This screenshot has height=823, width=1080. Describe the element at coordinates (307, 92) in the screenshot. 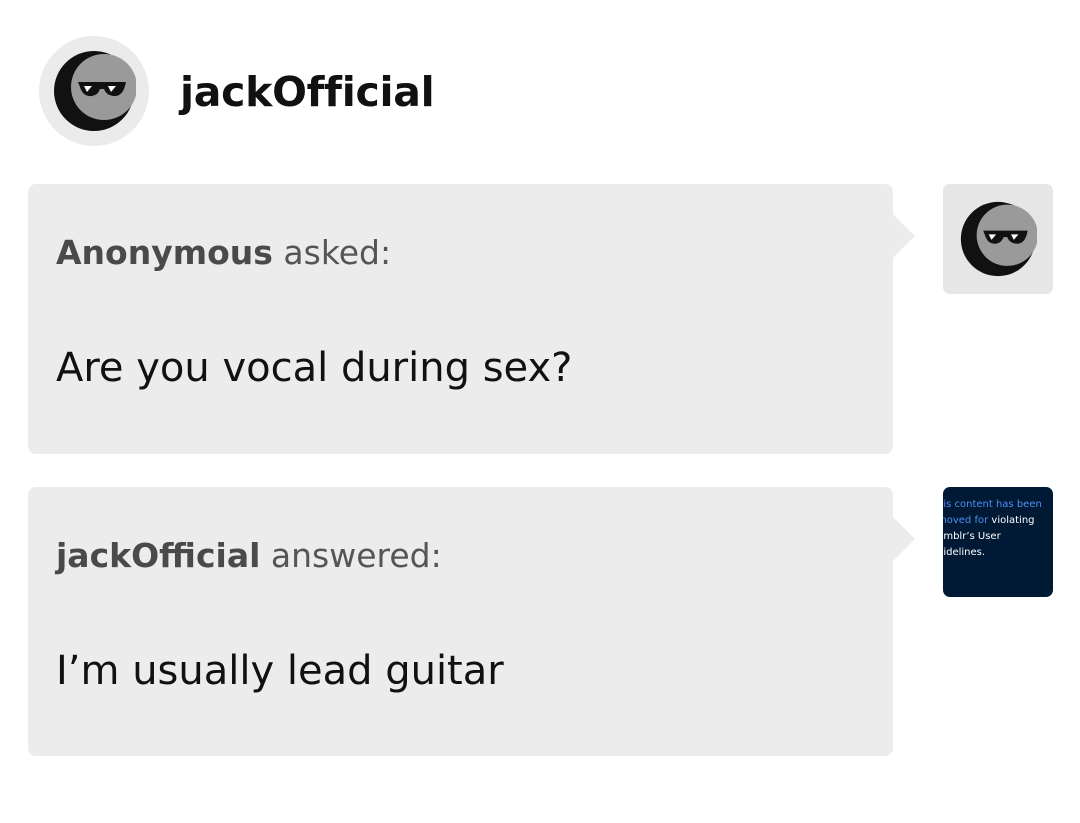

I see `blog-name: jackOfficial` at that location.